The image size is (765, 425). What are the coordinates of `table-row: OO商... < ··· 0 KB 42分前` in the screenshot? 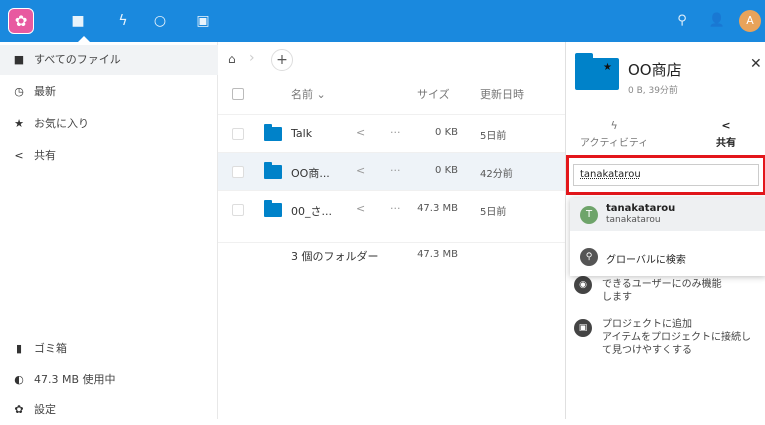 It's located at (391, 171).